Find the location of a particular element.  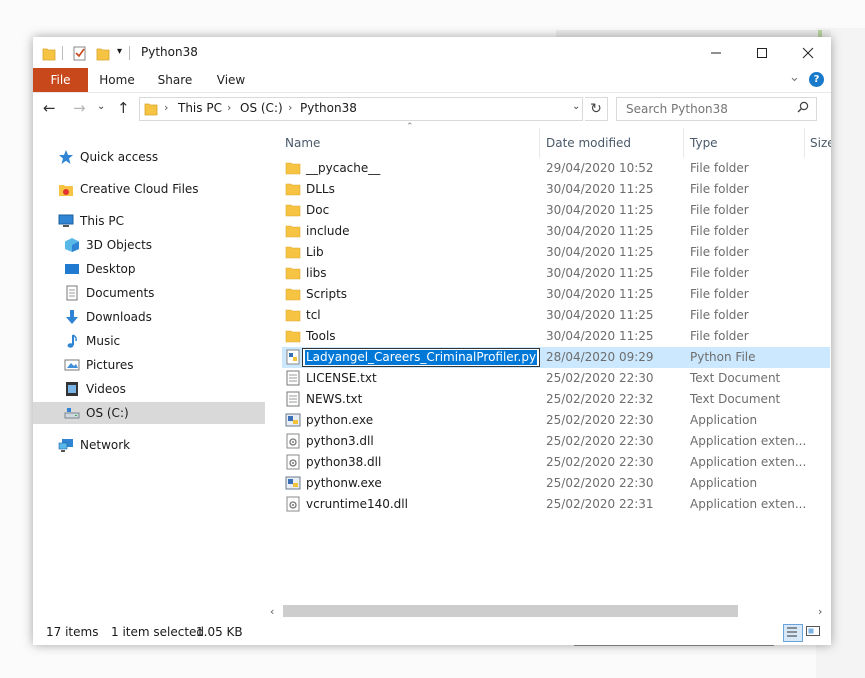

table-row: tcl 30/04/2020 11:25 File folder is located at coordinates (556, 315).